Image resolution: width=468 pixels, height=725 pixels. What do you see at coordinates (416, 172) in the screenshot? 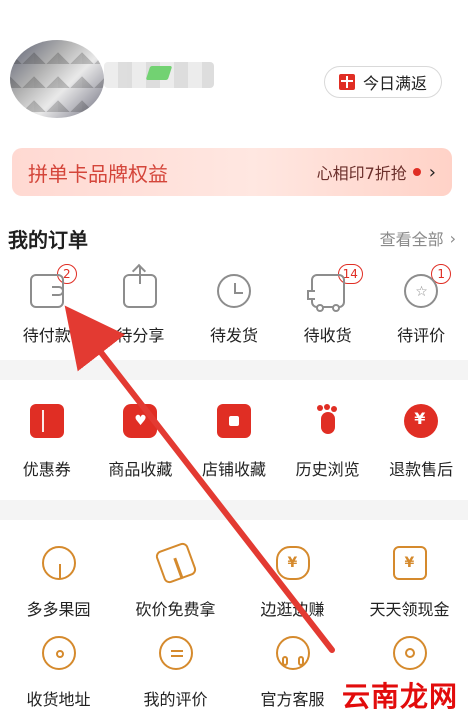
I see `red-dot-icon` at bounding box center [416, 172].